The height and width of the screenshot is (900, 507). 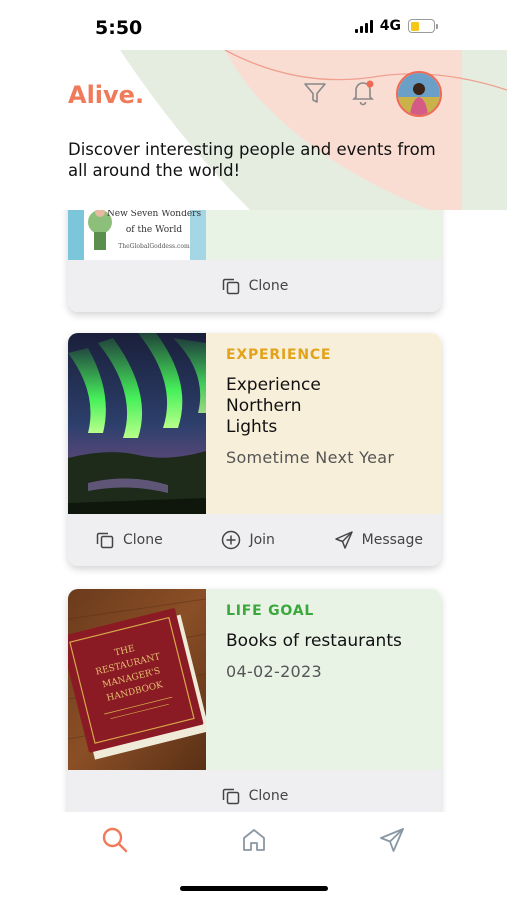 I want to click on card-actions: Clone Join Message, so click(x=254, y=540).